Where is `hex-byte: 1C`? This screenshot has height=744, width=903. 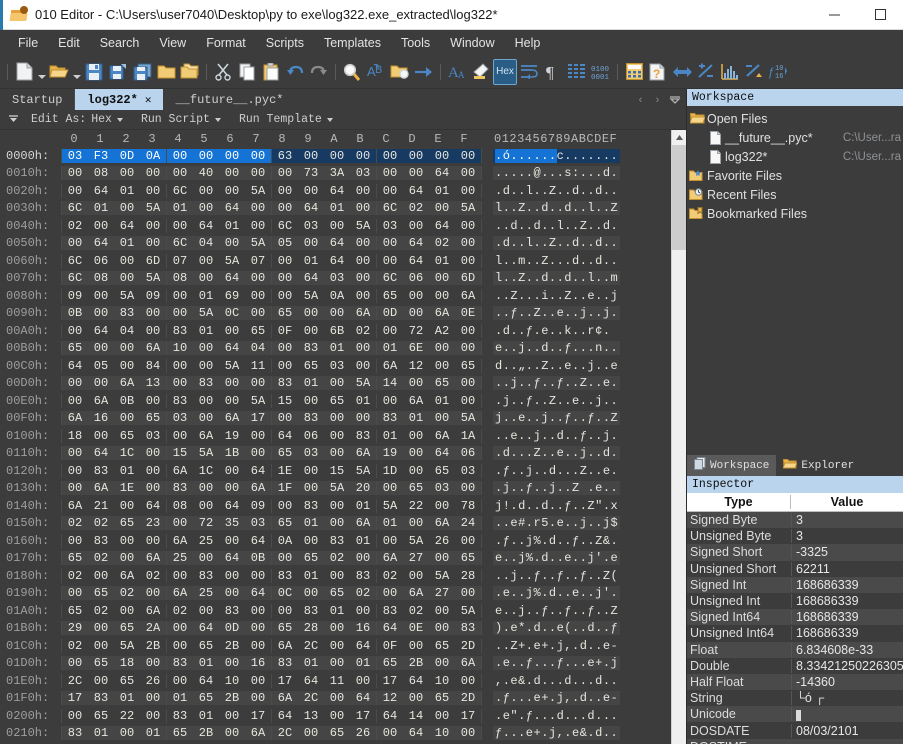 hex-byte: 1C is located at coordinates (206, 471).